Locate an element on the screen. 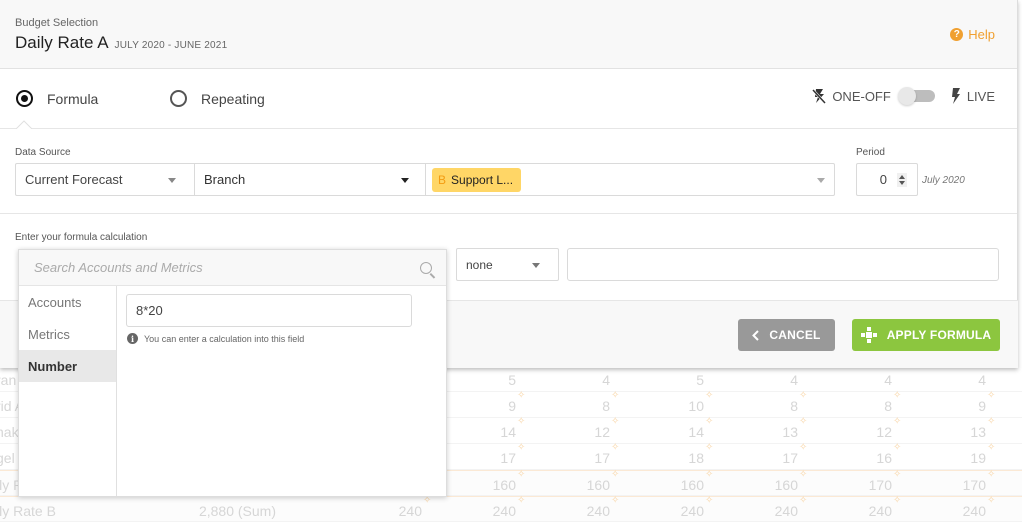 The width and height of the screenshot is (1022, 522). radio-unselected-icon is located at coordinates (178, 98).